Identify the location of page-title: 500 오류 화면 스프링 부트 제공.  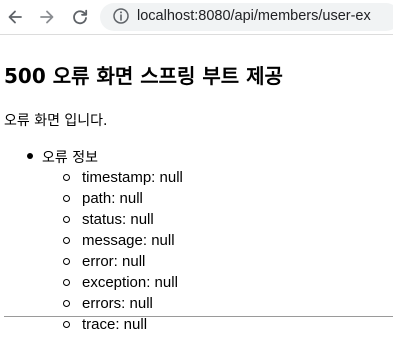
(143, 76).